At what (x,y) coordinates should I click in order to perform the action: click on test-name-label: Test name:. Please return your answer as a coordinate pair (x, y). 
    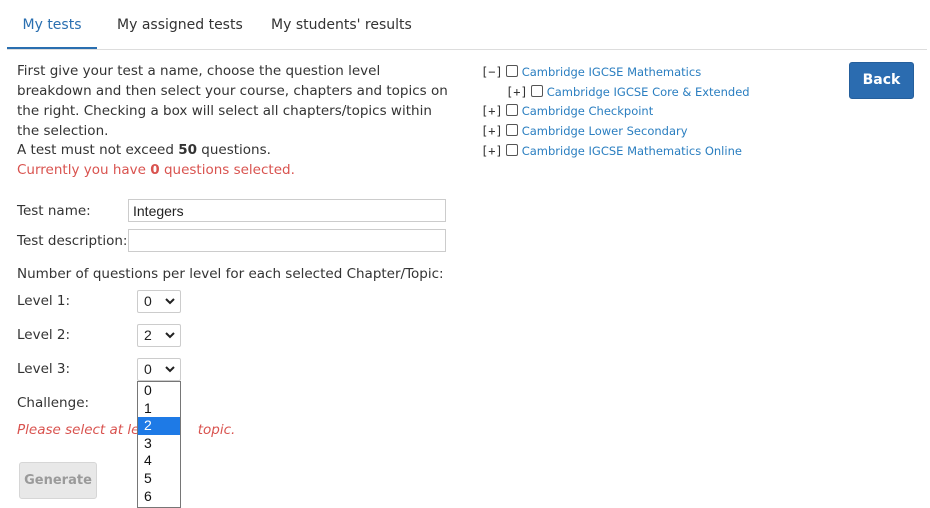
    Looking at the image, I should click on (54, 211).